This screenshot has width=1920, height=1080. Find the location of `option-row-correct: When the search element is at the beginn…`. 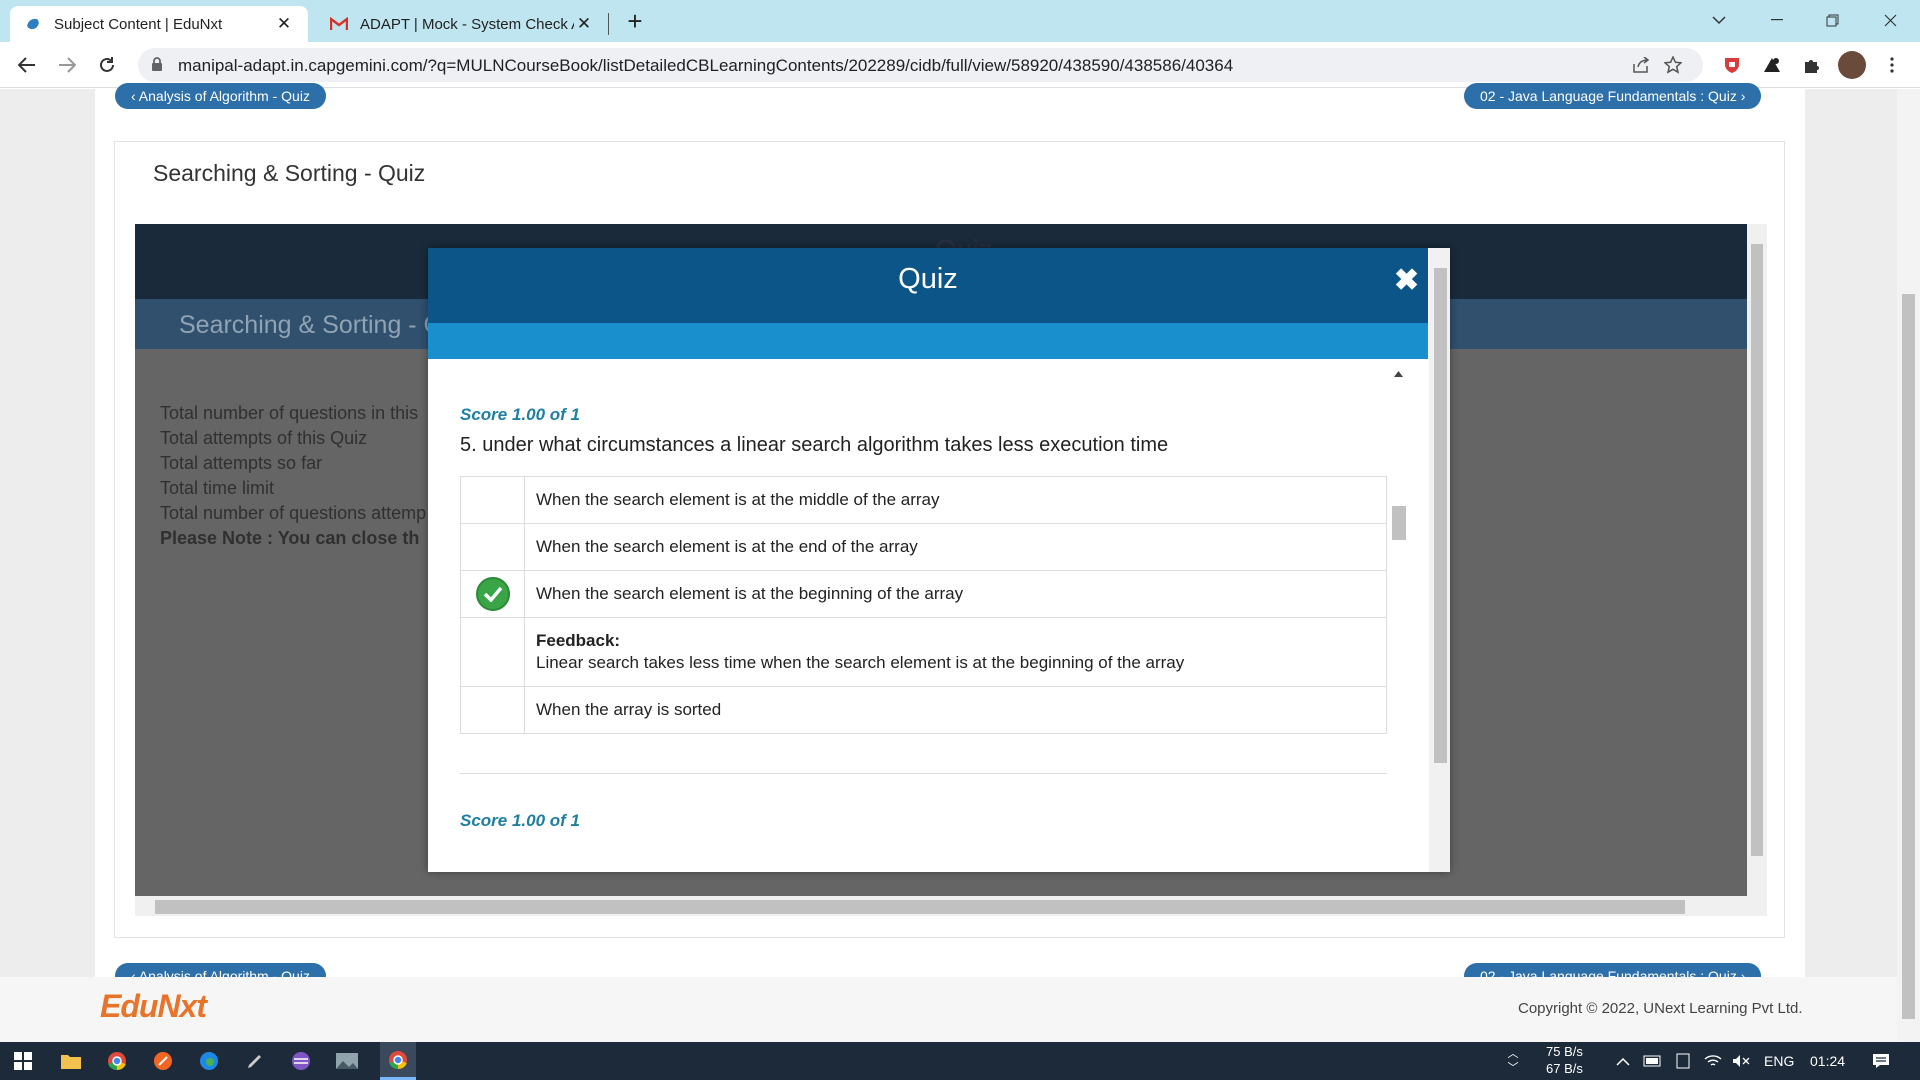

option-row-correct: When the search element is at the beginn… is located at coordinates (923, 594).